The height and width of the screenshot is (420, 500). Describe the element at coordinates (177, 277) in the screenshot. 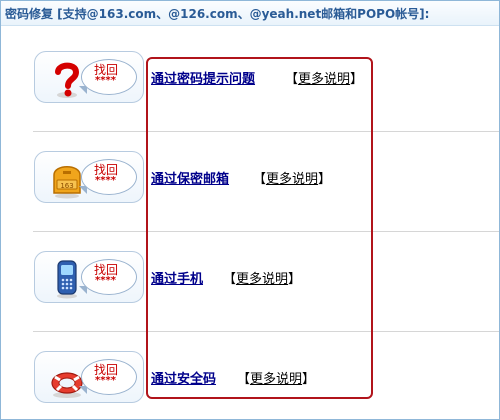

I see `mobile-link: 通过手机` at that location.